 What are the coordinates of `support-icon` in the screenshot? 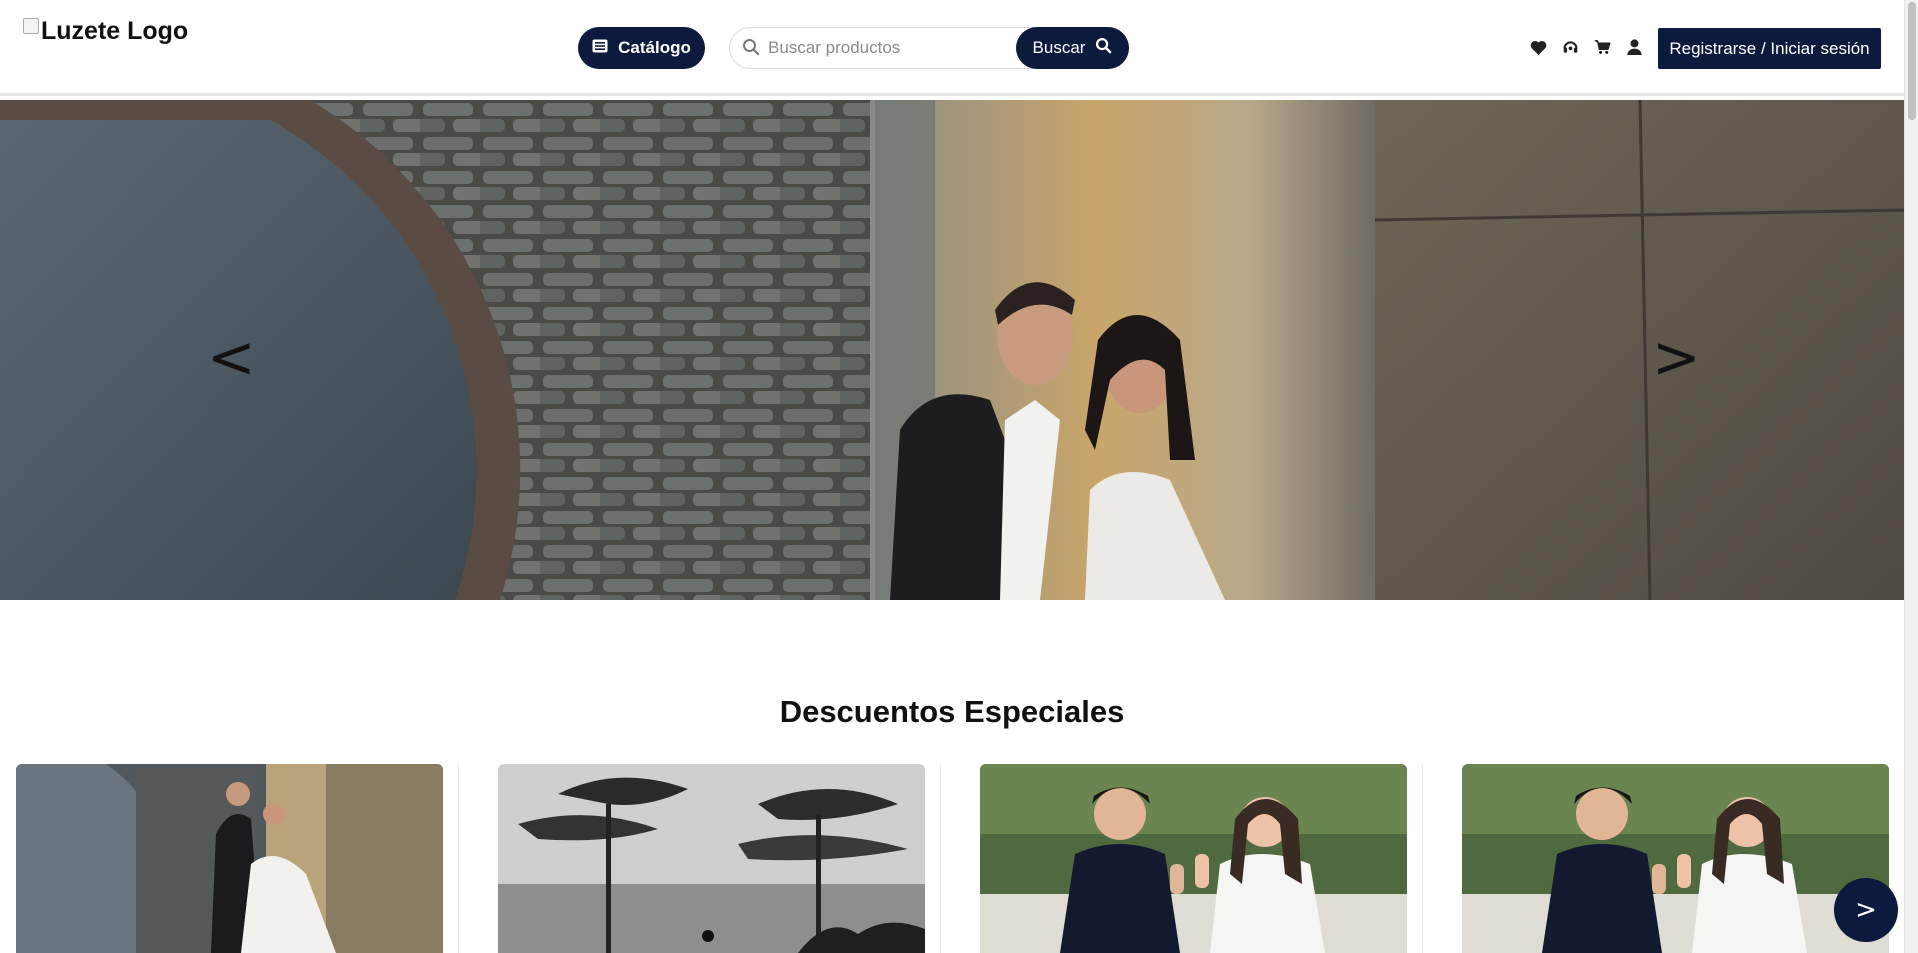 It's located at (1570, 47).